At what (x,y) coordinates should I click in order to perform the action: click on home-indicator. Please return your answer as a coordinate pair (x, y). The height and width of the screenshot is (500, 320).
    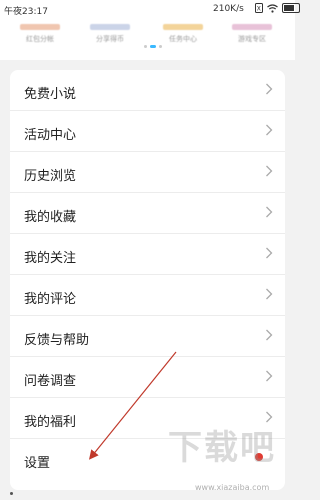
    Looking at the image, I should click on (11, 493).